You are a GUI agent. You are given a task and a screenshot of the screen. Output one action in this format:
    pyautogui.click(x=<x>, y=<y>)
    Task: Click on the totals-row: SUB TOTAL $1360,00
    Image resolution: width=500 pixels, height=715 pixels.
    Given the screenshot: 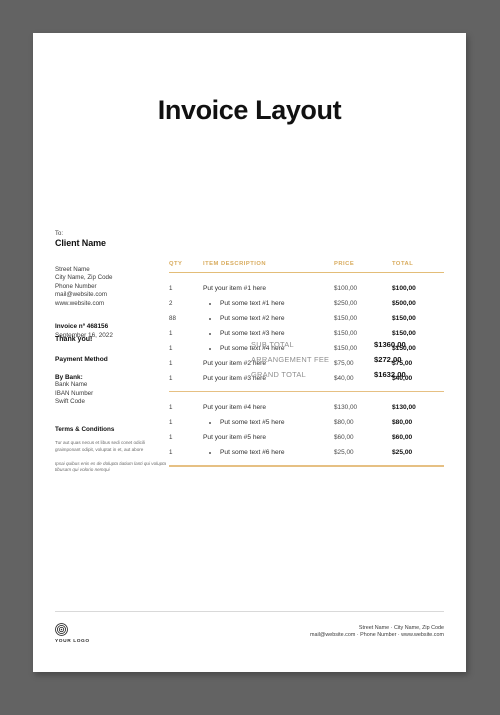 What is the action you would take?
    pyautogui.click(x=348, y=344)
    